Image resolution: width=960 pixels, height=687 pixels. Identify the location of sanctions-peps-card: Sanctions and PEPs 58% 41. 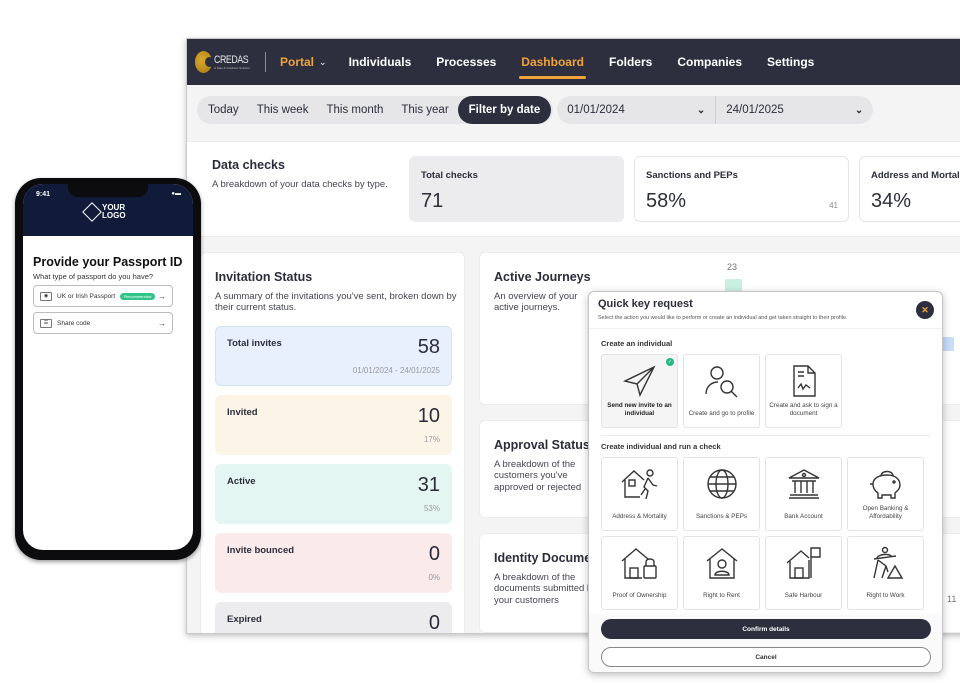
(741, 189).